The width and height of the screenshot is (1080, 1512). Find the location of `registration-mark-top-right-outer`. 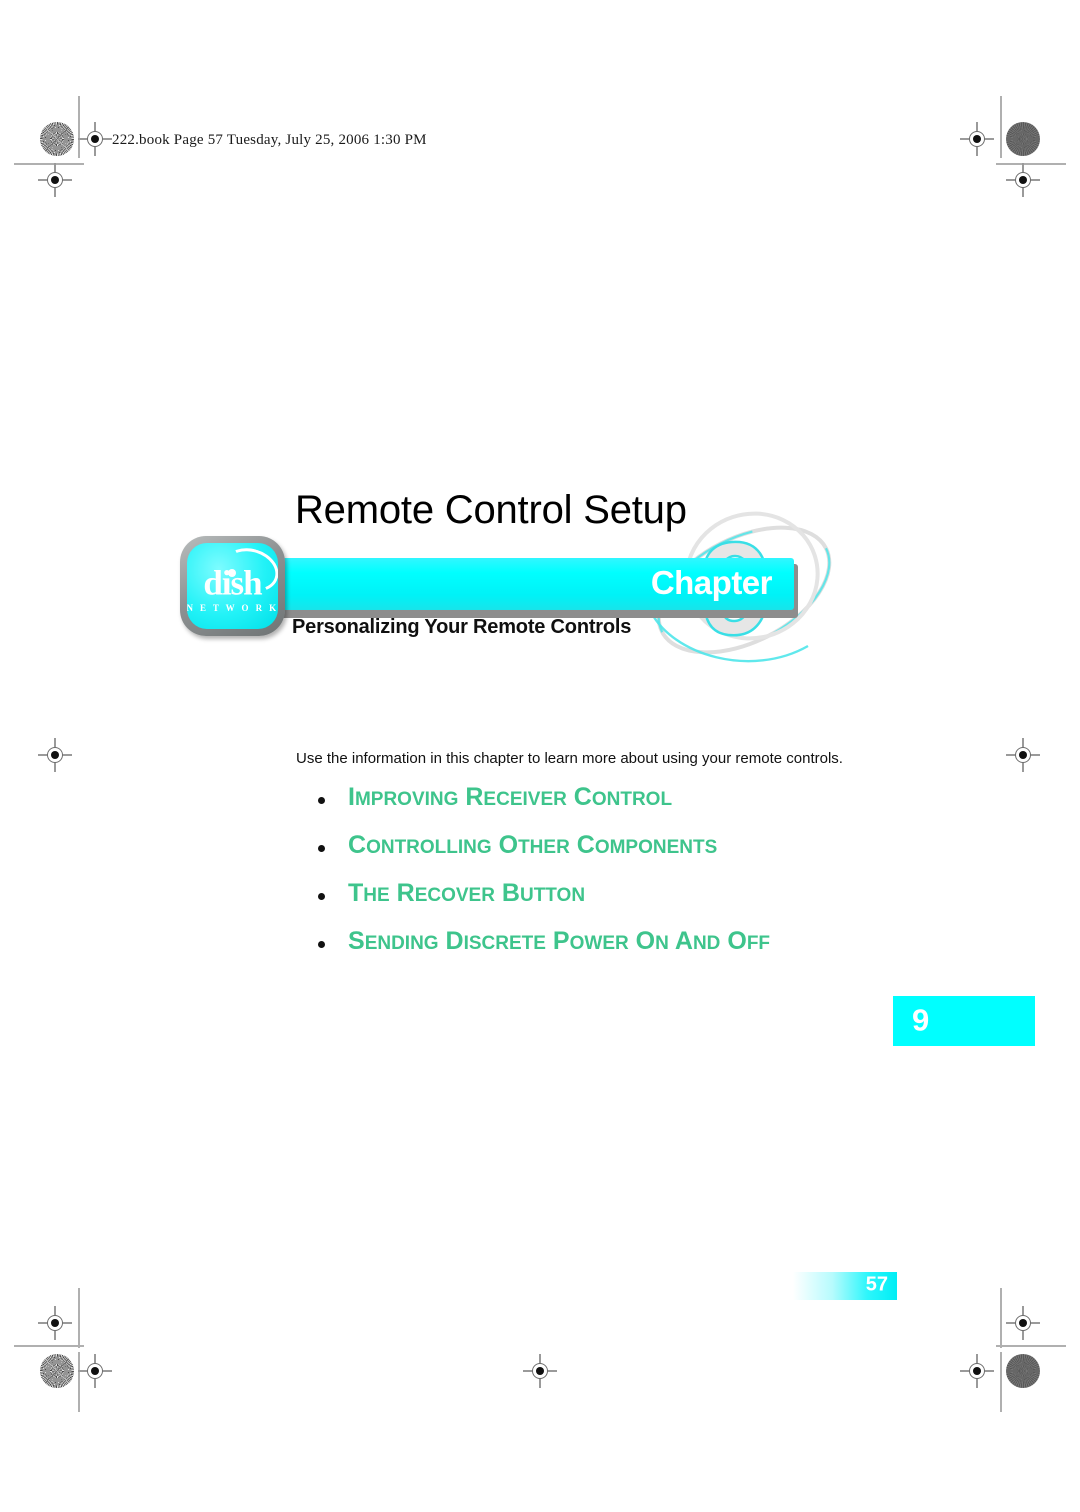

registration-mark-top-right-outer is located at coordinates (1023, 180).